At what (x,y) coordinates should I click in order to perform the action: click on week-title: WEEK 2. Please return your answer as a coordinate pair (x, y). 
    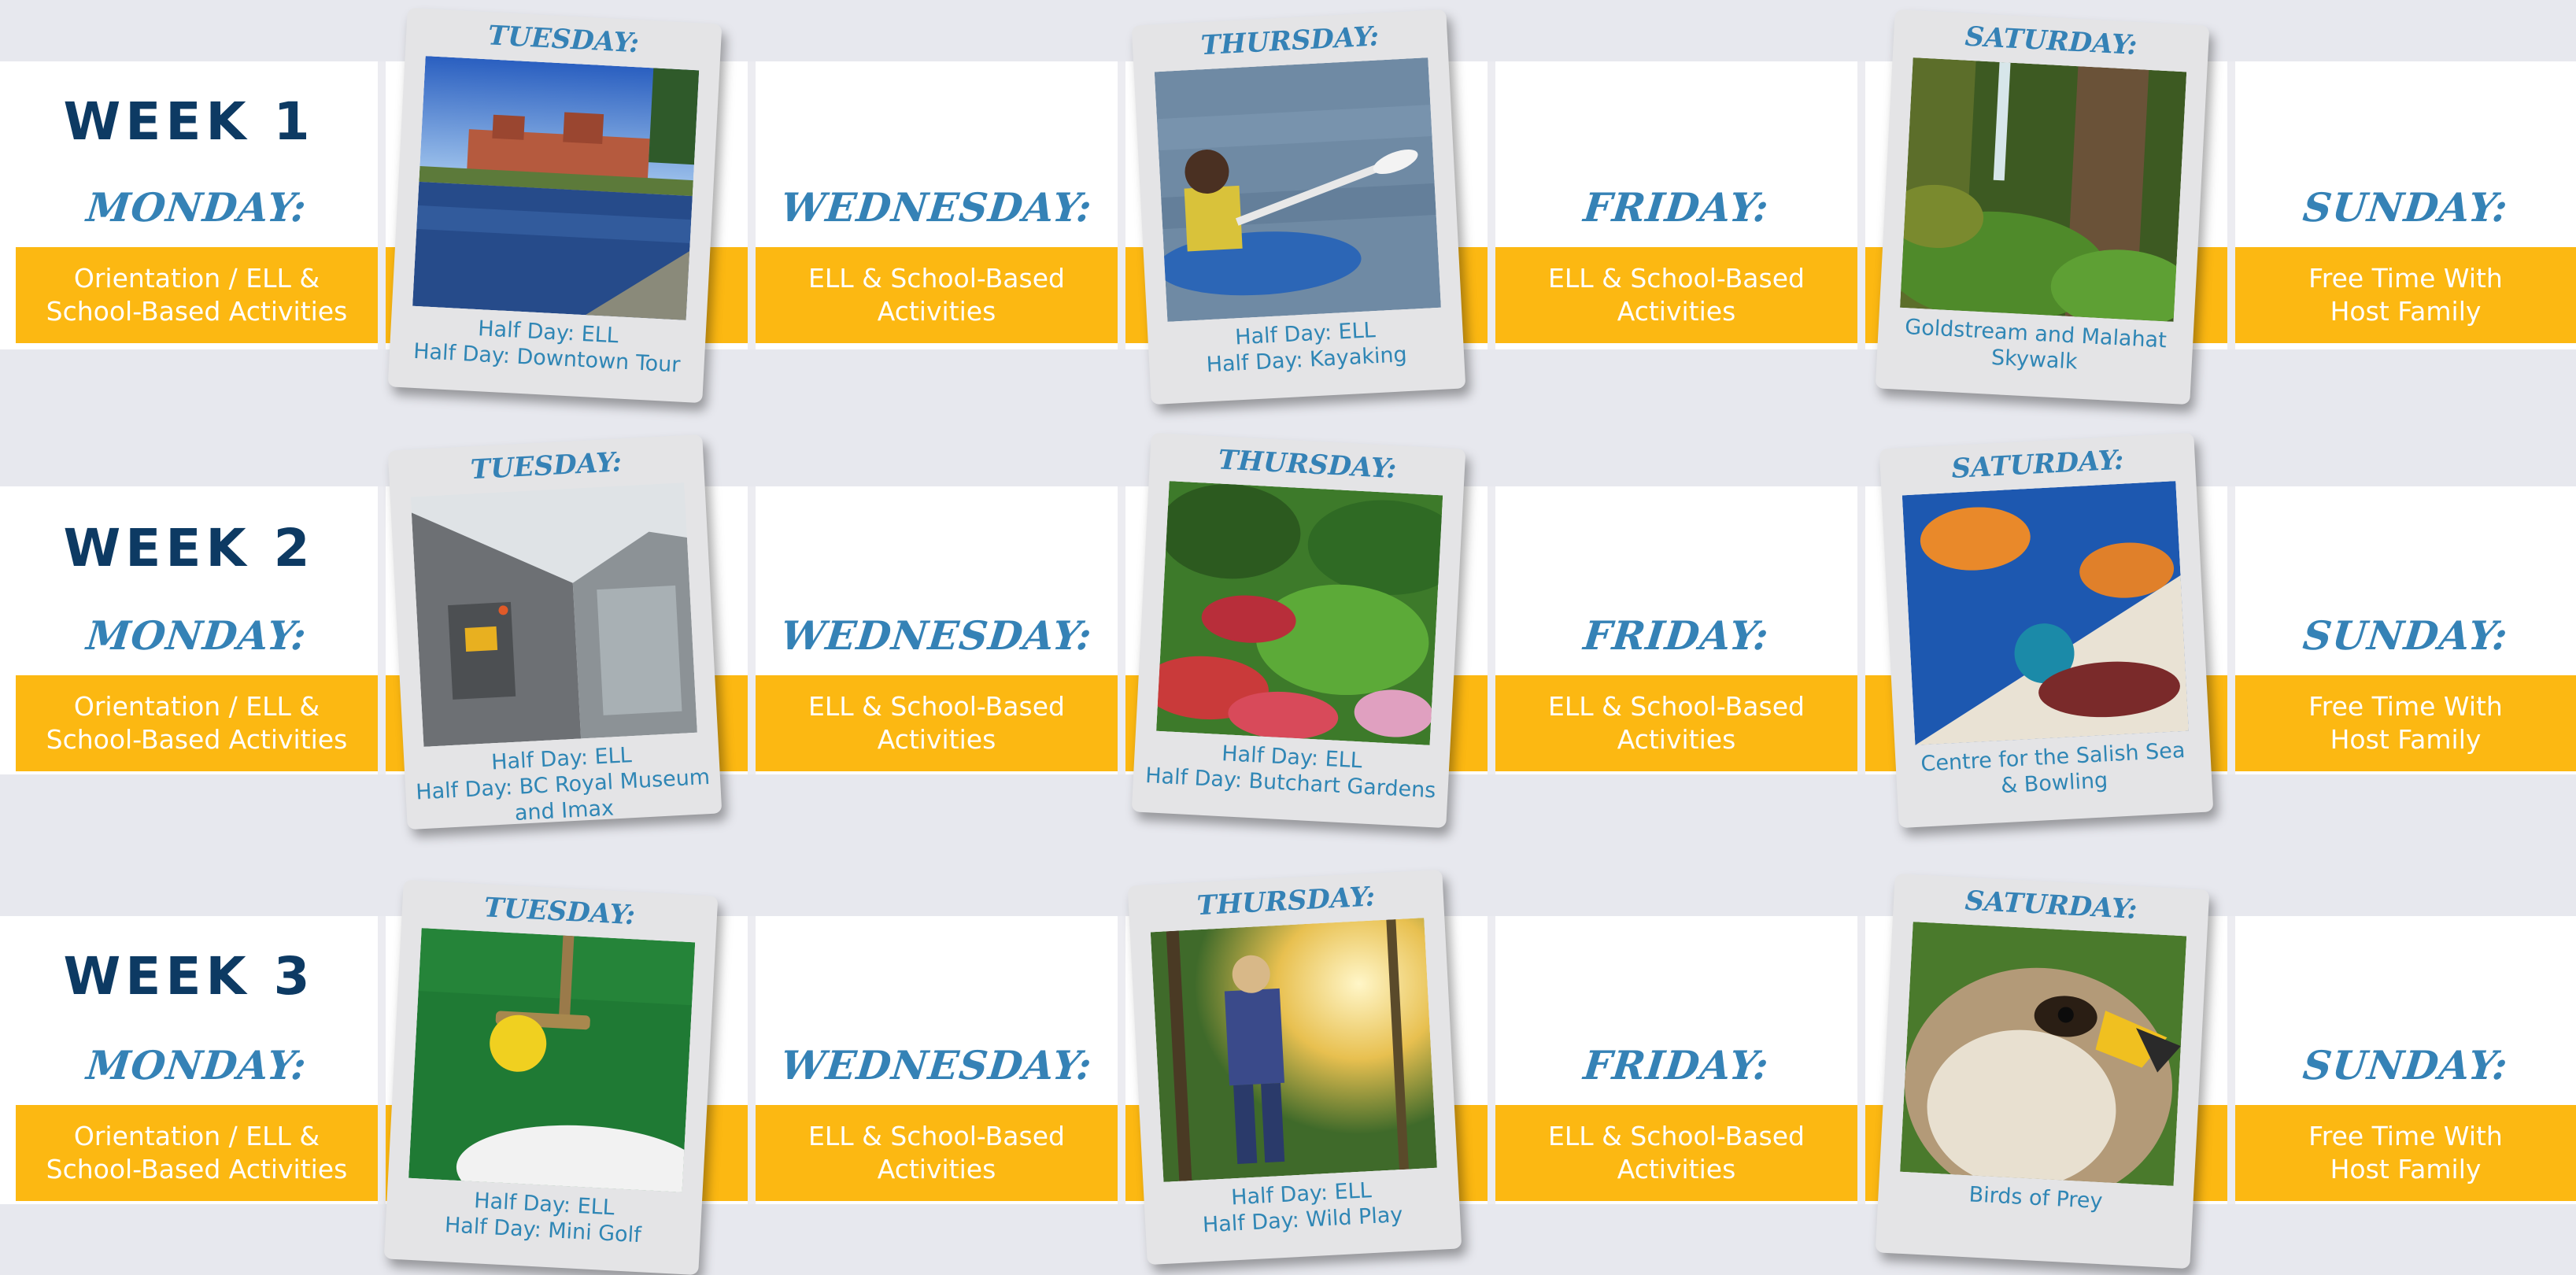
    Looking at the image, I should click on (189, 548).